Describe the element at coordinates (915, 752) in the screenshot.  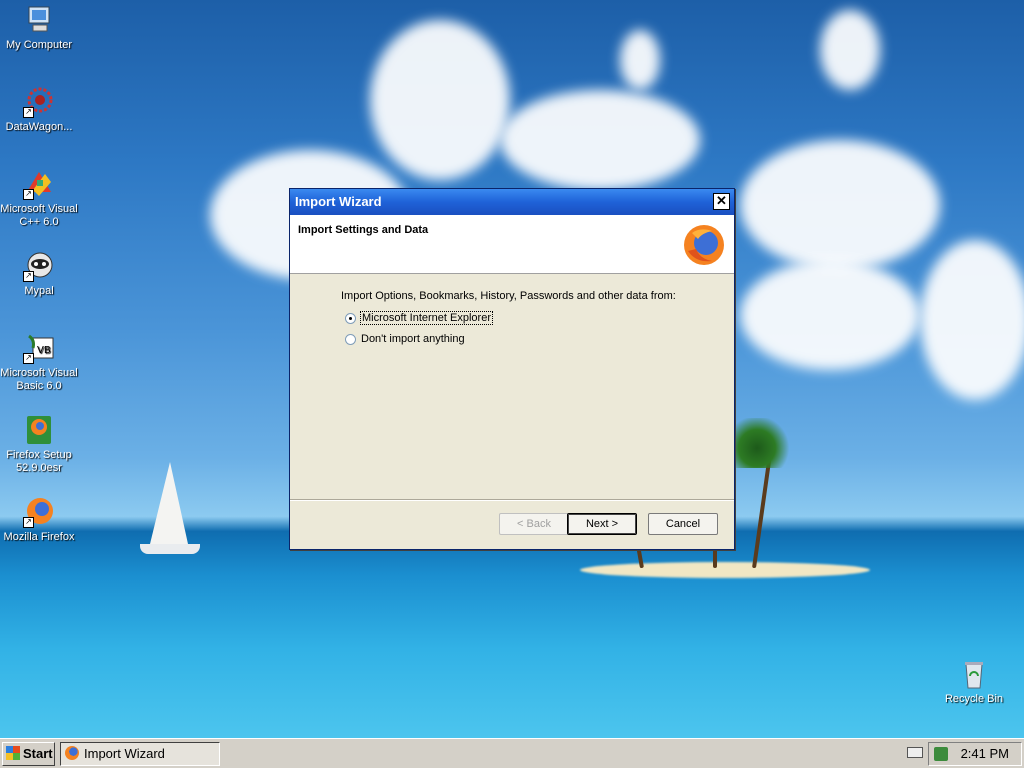
I see `keyboard-icon` at that location.